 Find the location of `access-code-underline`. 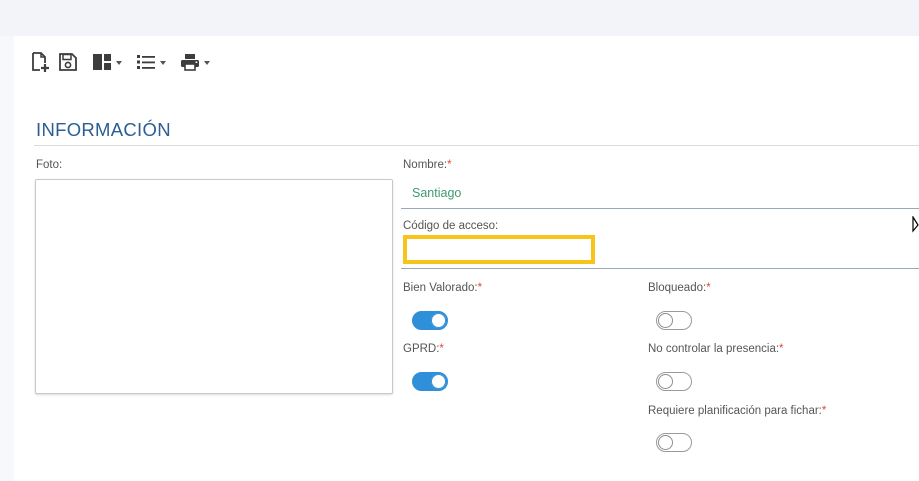

access-code-underline is located at coordinates (660, 268).